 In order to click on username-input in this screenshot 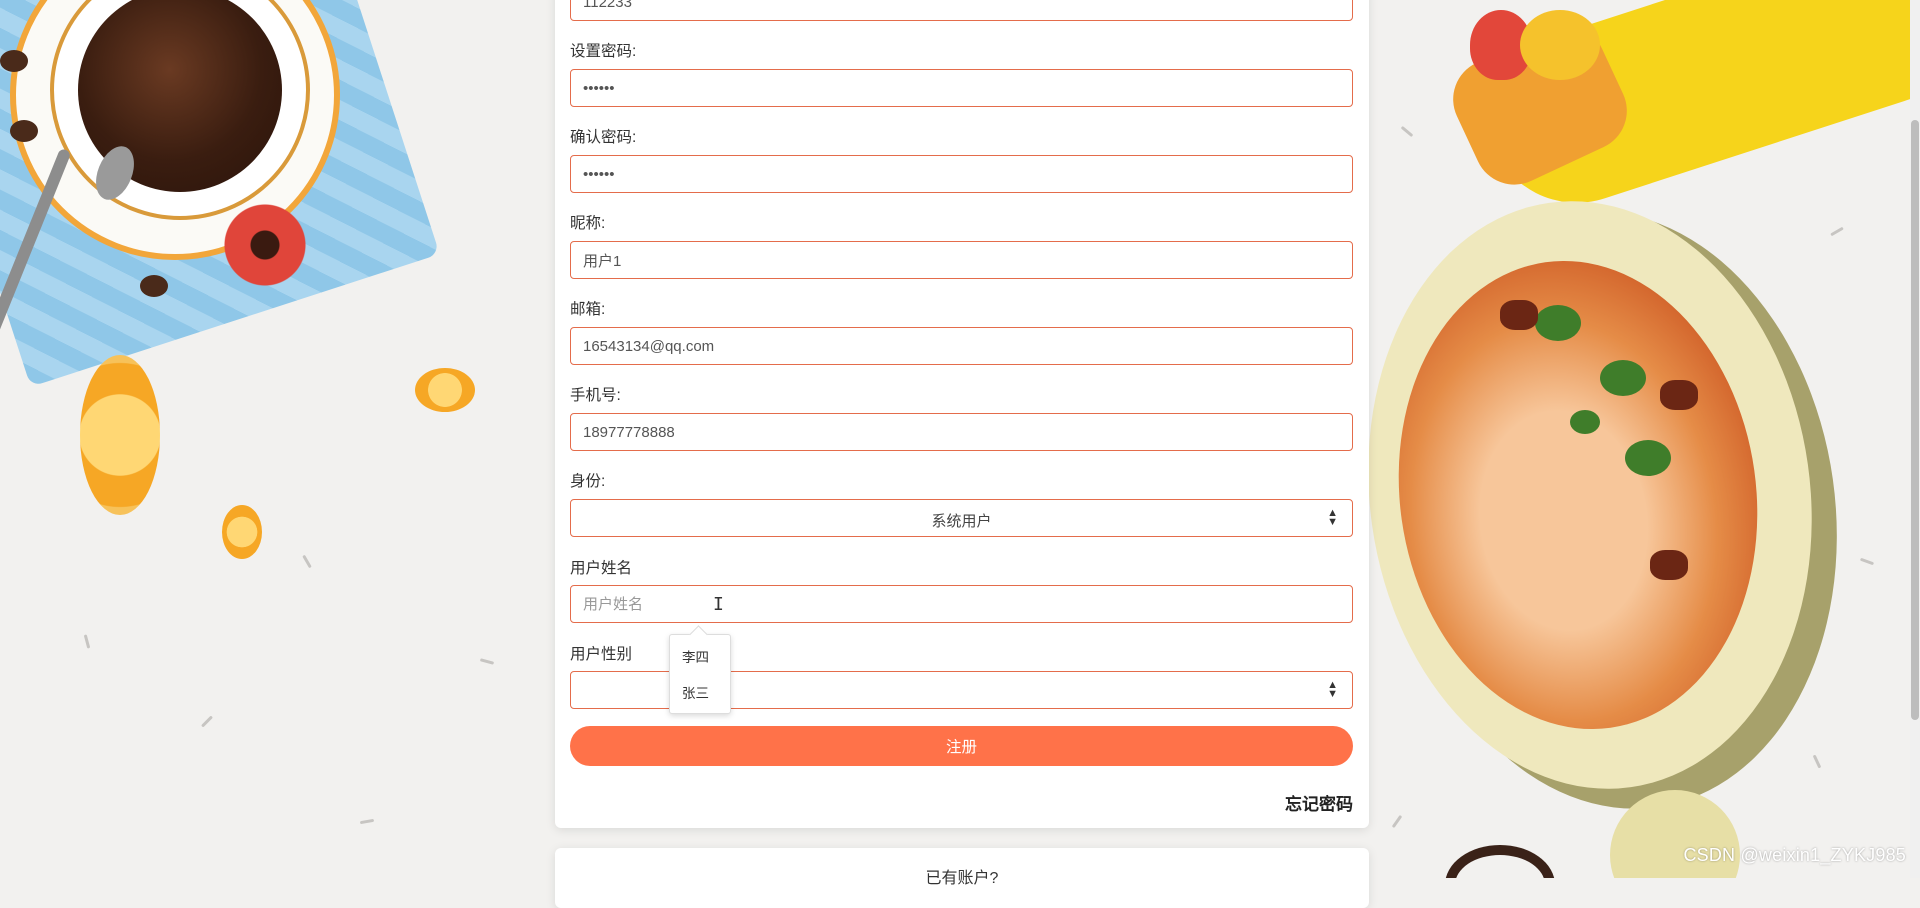, I will do `click(961, 10)`.